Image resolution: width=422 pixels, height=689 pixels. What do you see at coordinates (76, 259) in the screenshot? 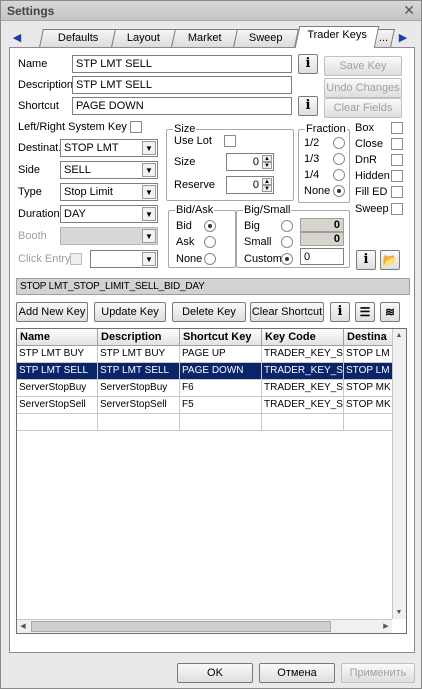
I see `click-entry-checkbox` at bounding box center [76, 259].